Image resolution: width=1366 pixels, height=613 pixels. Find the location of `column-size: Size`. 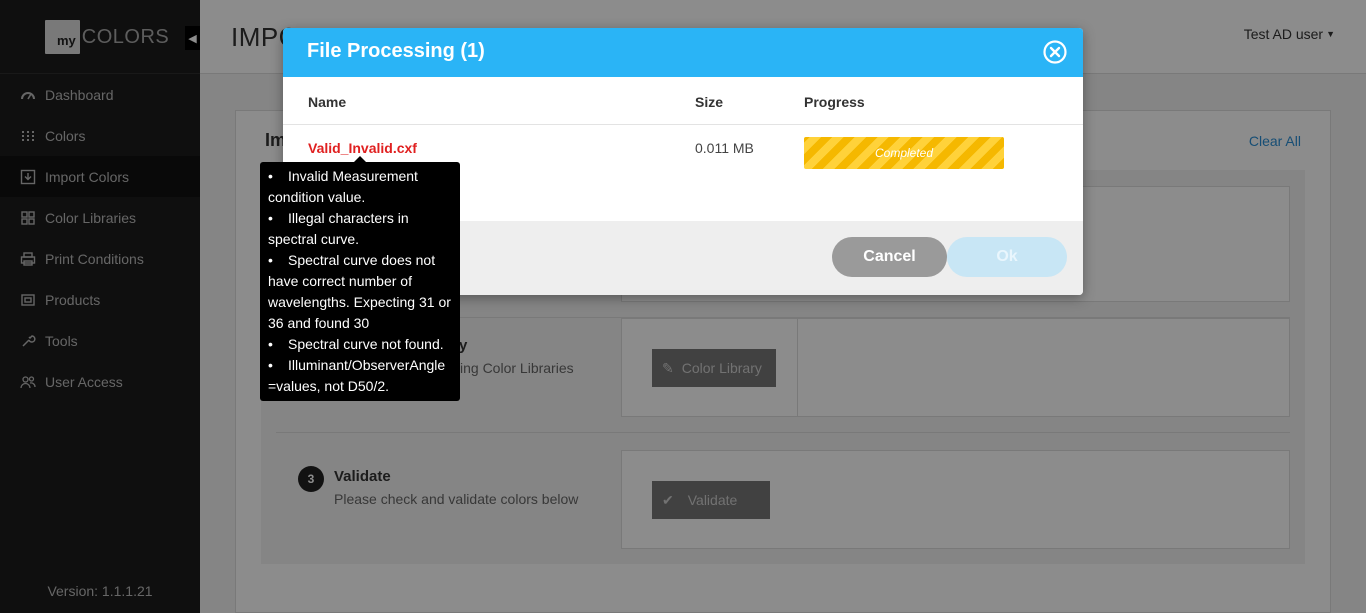

column-size: Size is located at coordinates (709, 102).